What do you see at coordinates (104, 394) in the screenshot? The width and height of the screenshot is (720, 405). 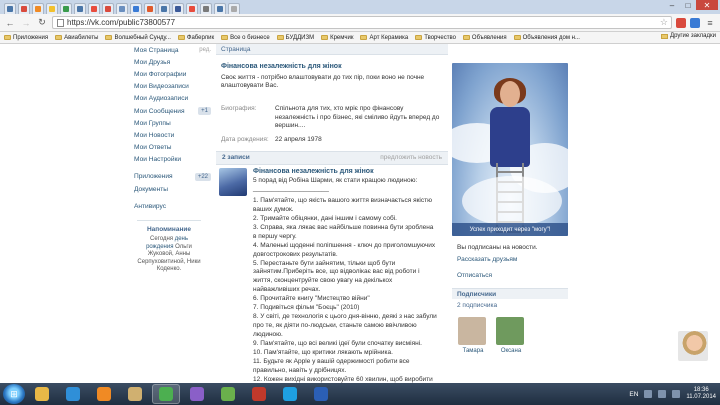 I see `taskbar-app-vlc` at bounding box center [104, 394].